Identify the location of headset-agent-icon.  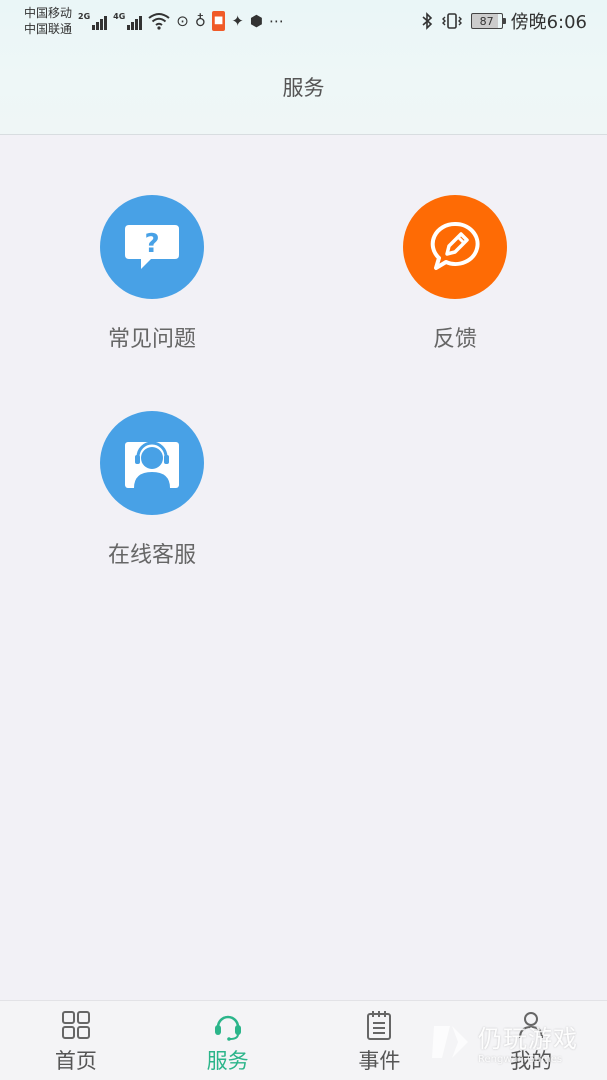
(152, 463).